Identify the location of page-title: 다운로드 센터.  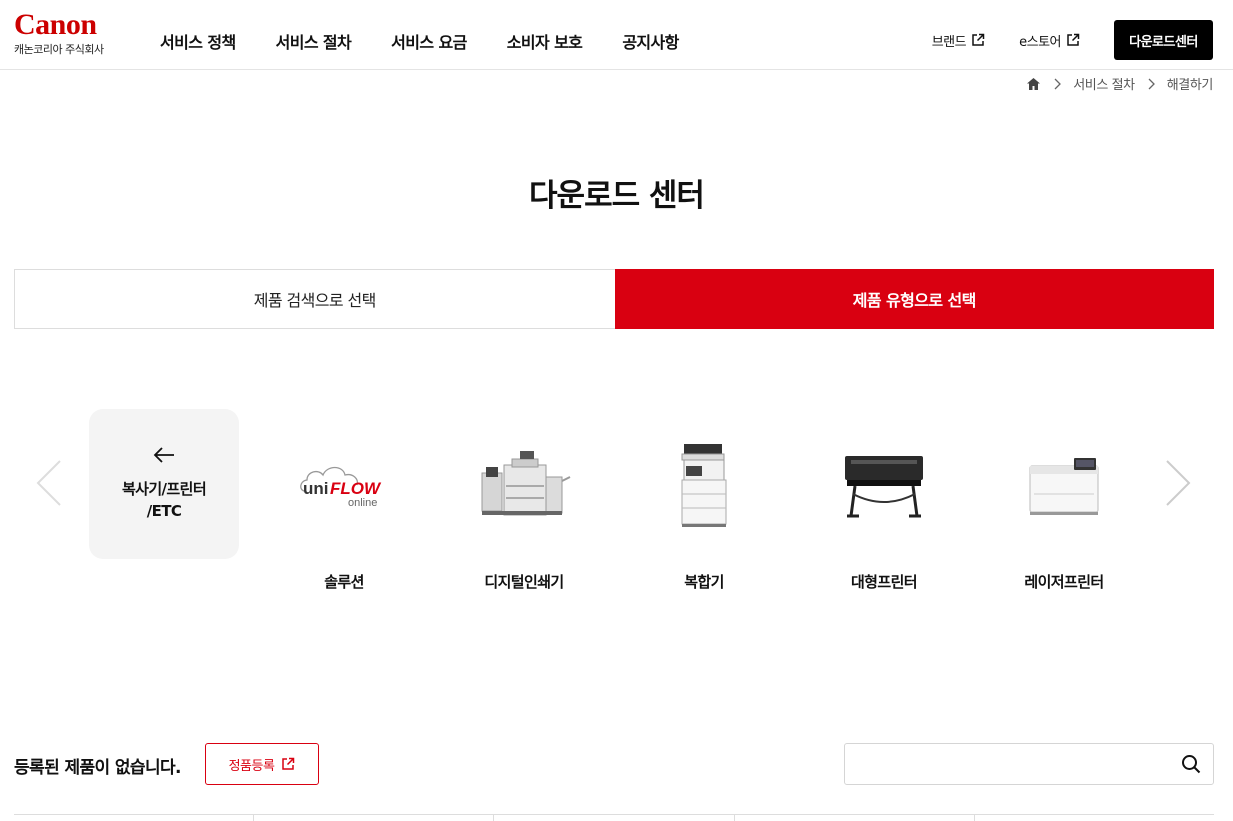
(617, 196).